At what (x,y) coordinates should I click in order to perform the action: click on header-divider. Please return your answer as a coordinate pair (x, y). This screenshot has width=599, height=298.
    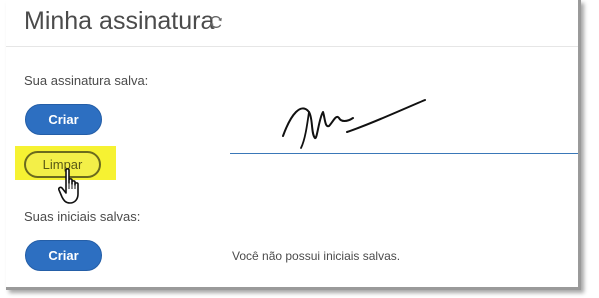
    Looking at the image, I should click on (292, 46).